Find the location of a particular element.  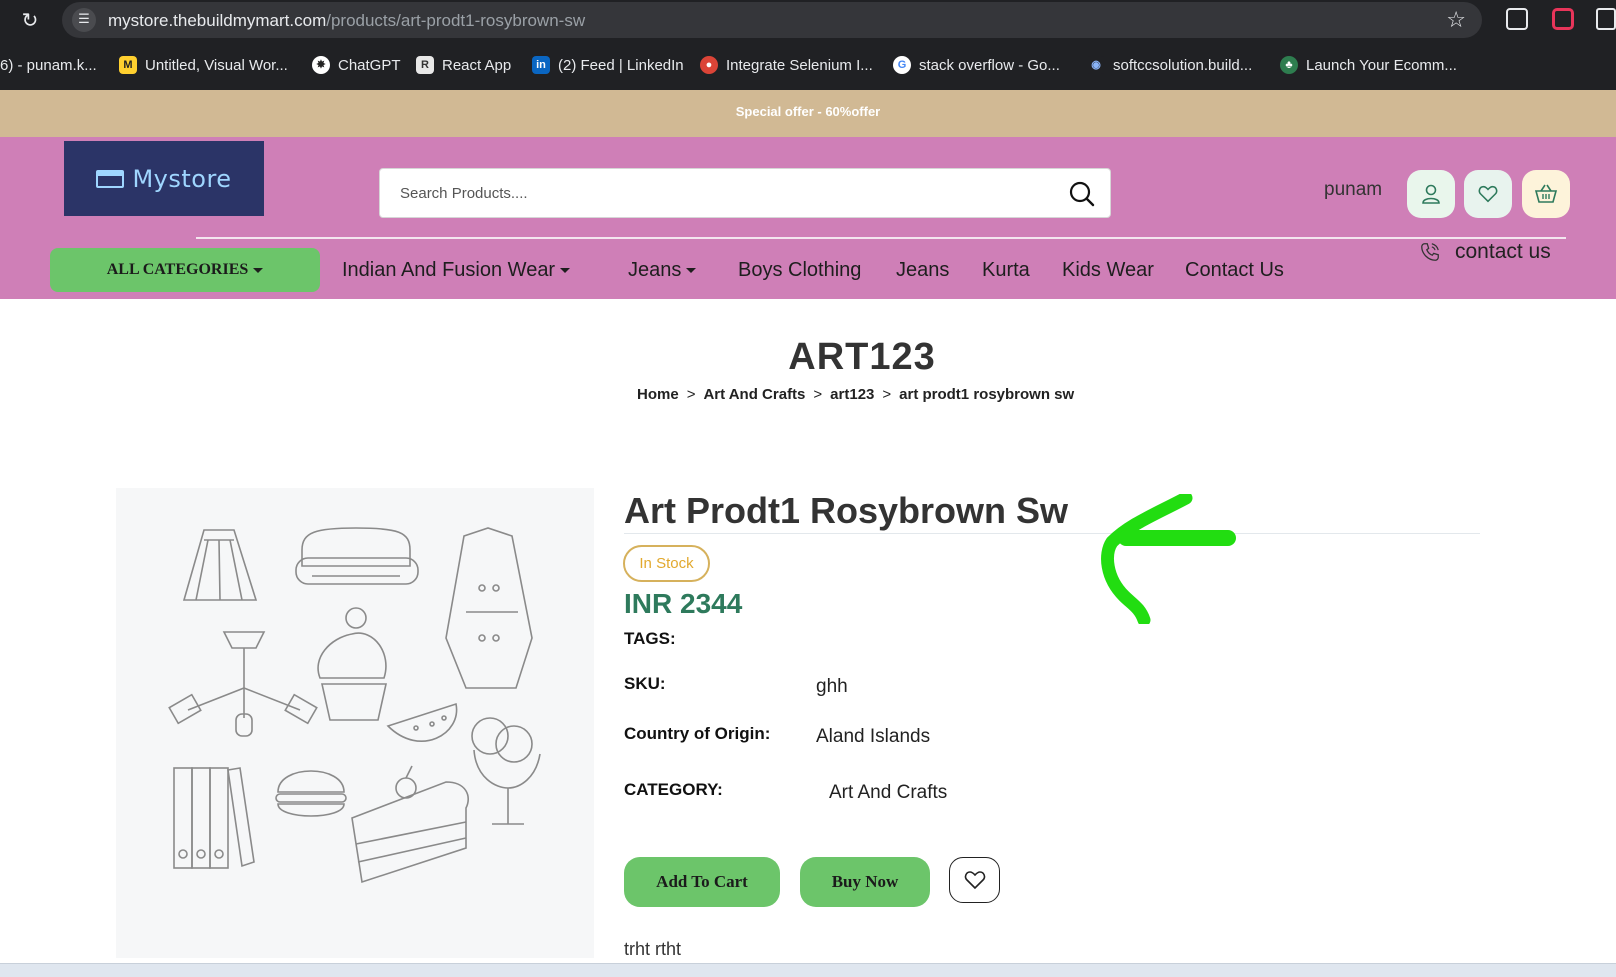

header-divider is located at coordinates (881, 238).